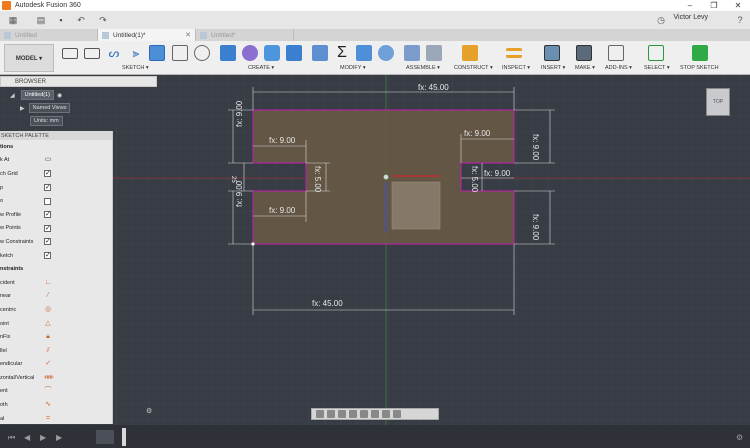 The height and width of the screenshot is (448, 750). I want to click on orbit-icon, so click(320, 414).